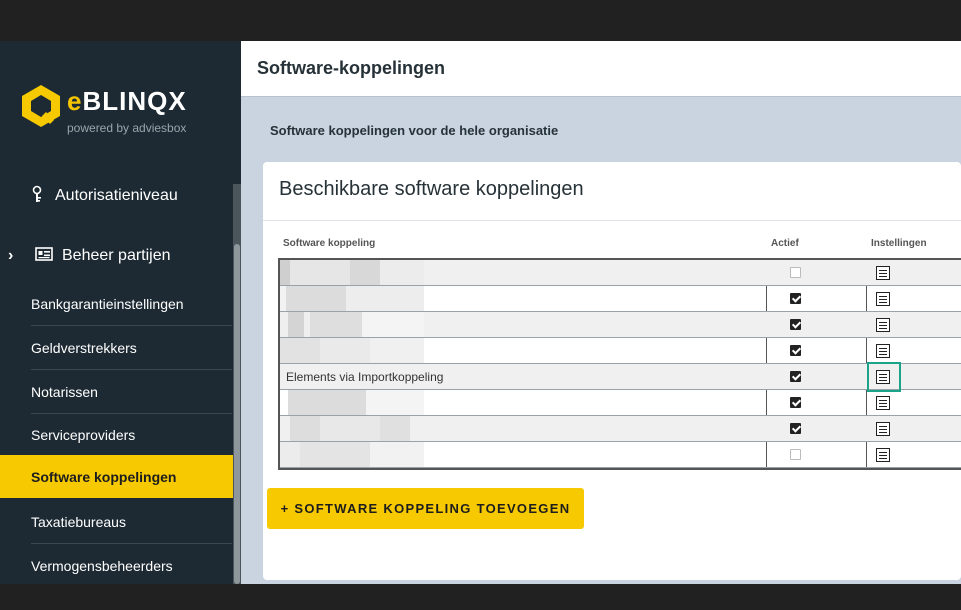  What do you see at coordinates (107, 304) in the screenshot?
I see `sidebar-item-label: Bankgarantieinstellingen` at bounding box center [107, 304].